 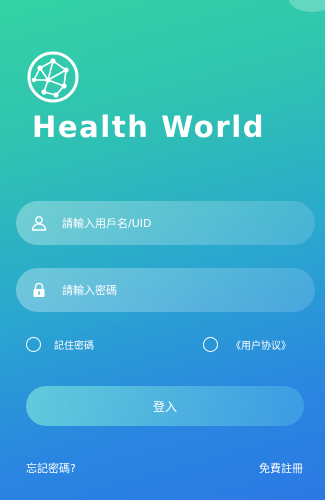 I want to click on password-input, so click(x=188, y=290).